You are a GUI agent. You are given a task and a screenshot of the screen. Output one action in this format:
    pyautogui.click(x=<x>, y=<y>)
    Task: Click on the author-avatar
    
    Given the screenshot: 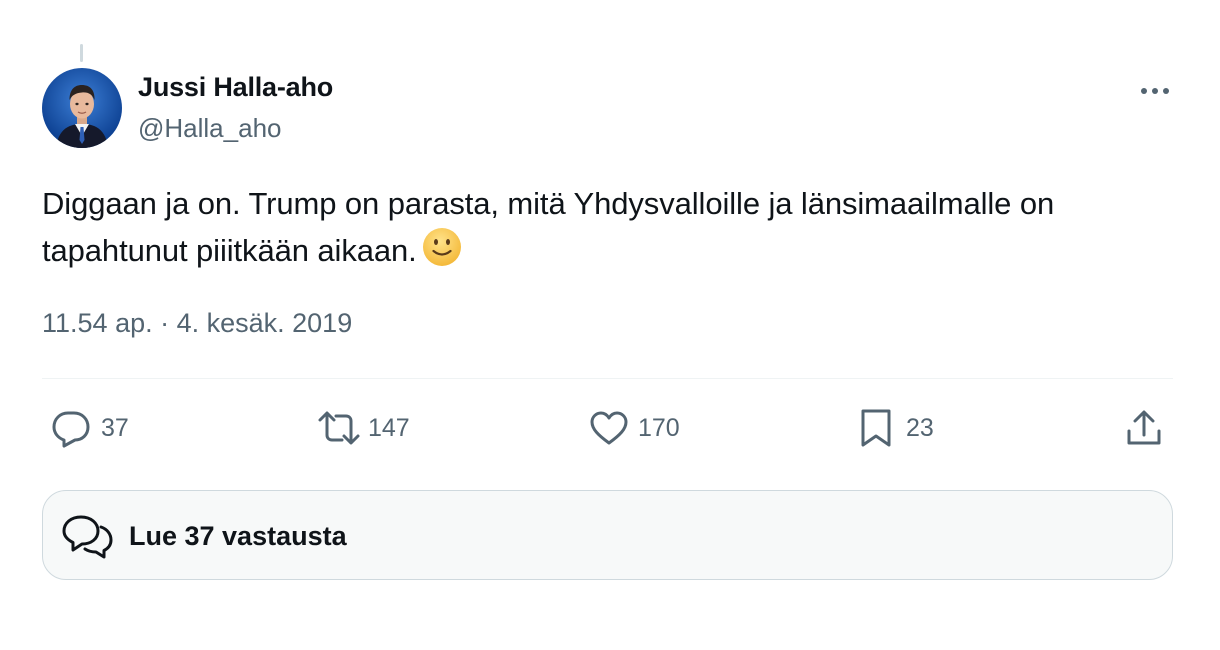 What is the action you would take?
    pyautogui.click(x=82, y=108)
    